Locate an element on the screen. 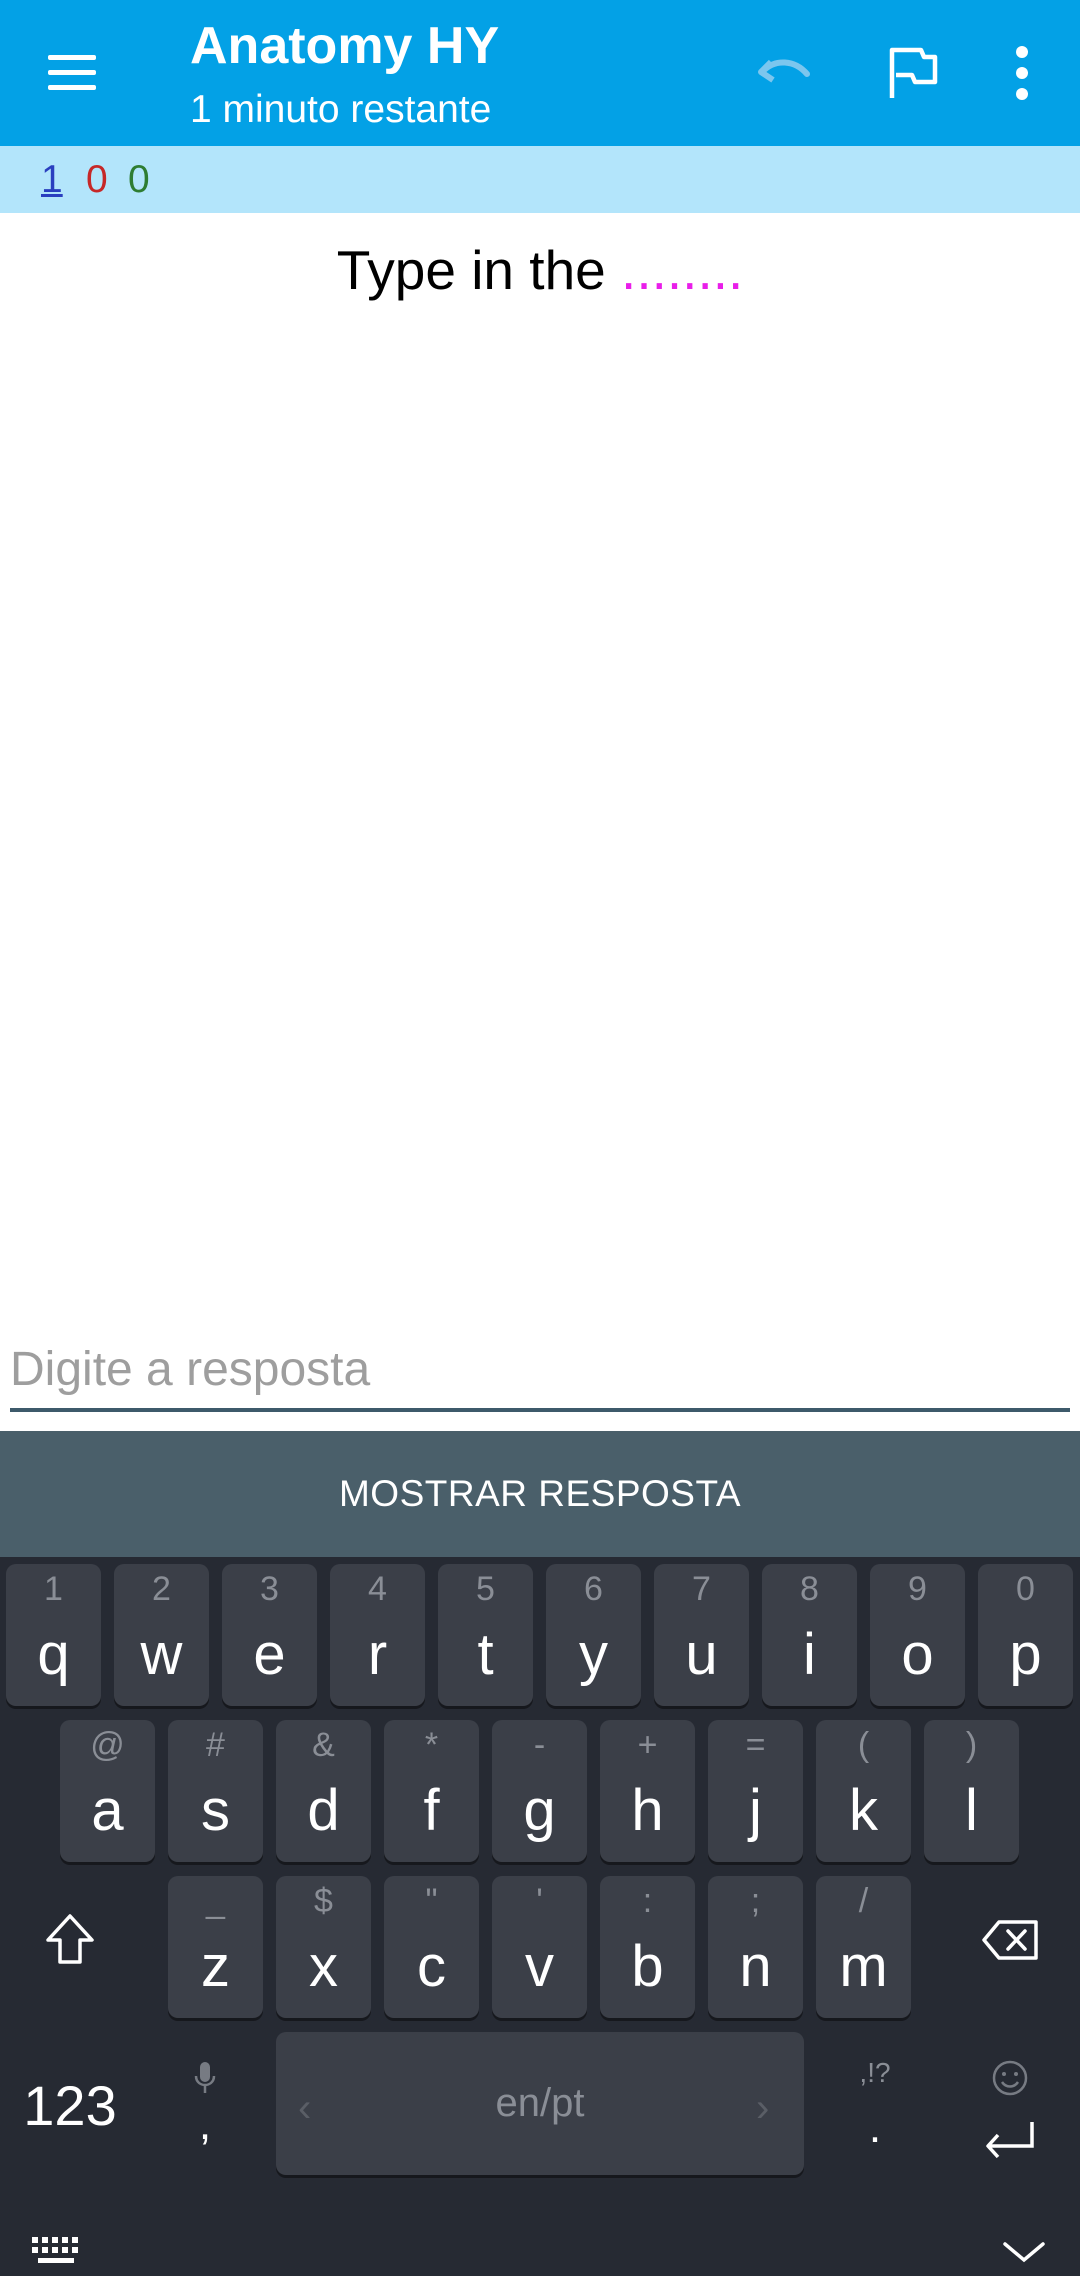 The image size is (1080, 2276). language-label: en/pt is located at coordinates (540, 2103).